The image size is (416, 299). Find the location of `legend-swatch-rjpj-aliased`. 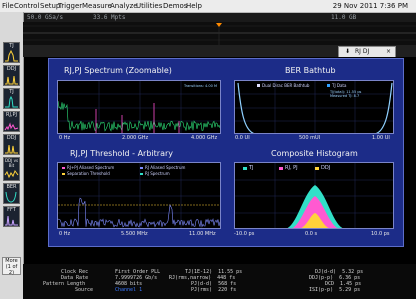

legend-swatch-rjpj-aliased is located at coordinates (63, 168).